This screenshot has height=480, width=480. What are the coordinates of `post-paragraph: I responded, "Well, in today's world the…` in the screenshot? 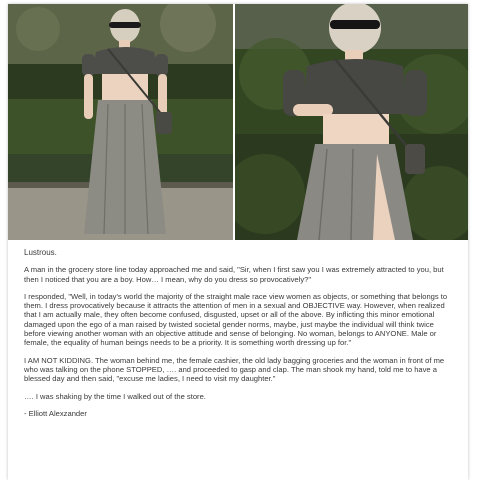 It's located at (236, 319).